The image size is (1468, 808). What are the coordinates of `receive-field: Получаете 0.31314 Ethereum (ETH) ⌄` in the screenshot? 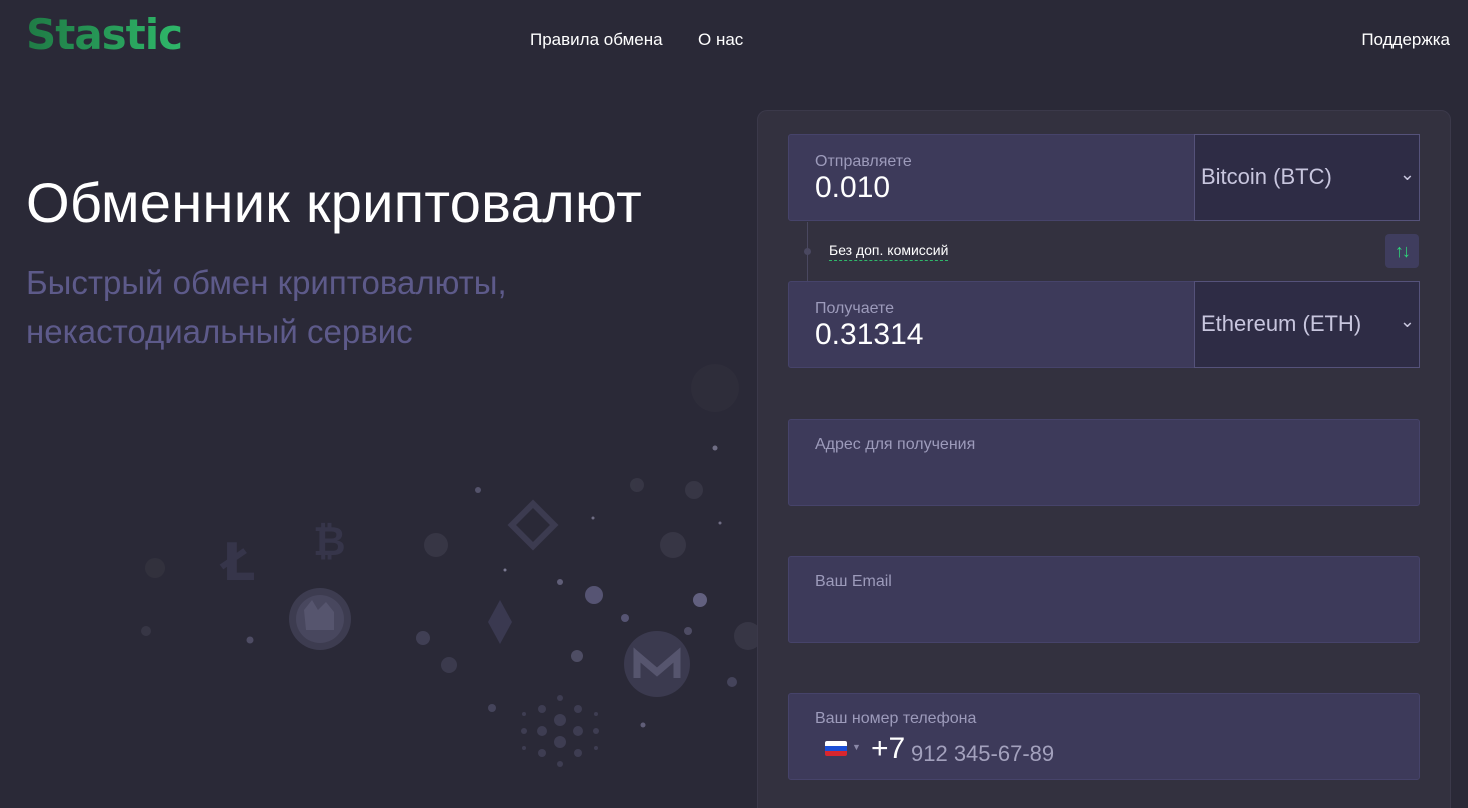 It's located at (1104, 324).